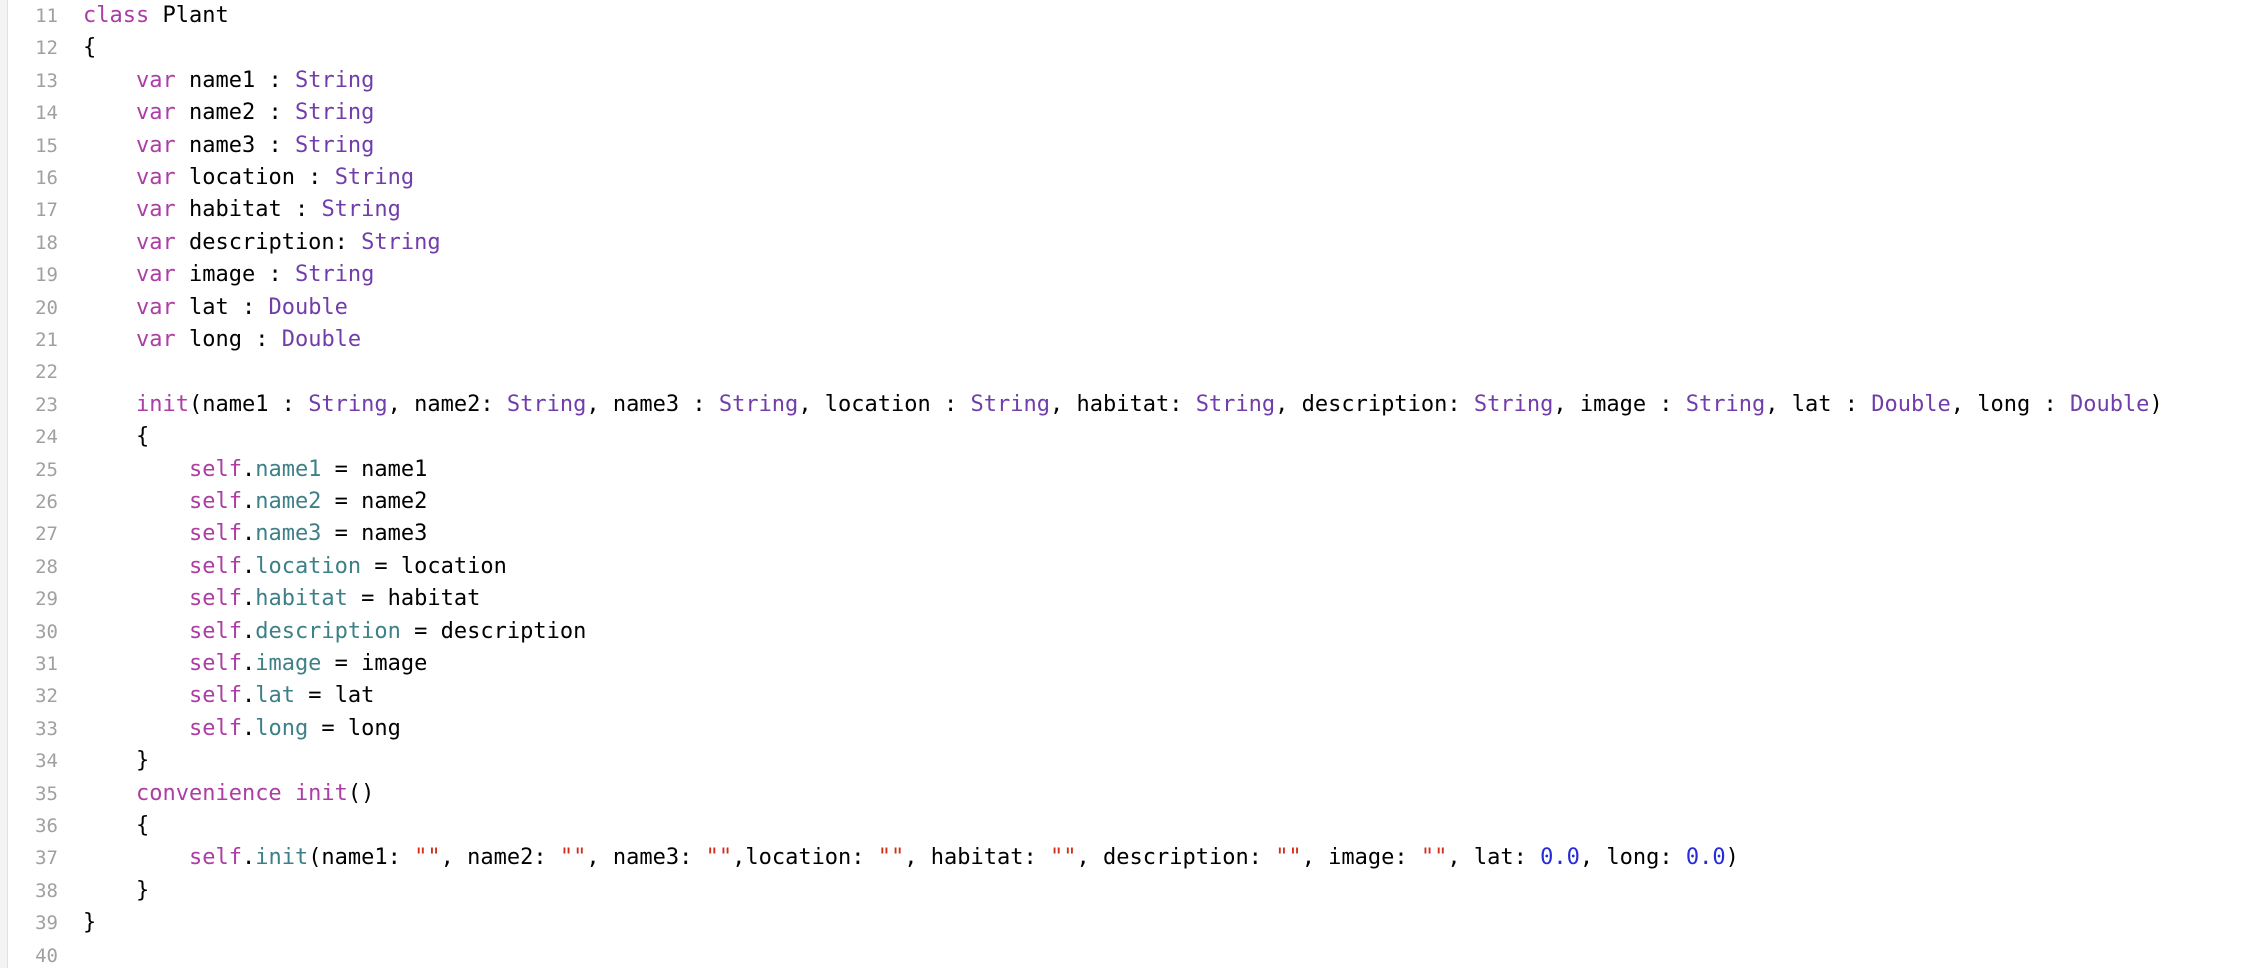  I want to click on code-token: long, so click(282, 728).